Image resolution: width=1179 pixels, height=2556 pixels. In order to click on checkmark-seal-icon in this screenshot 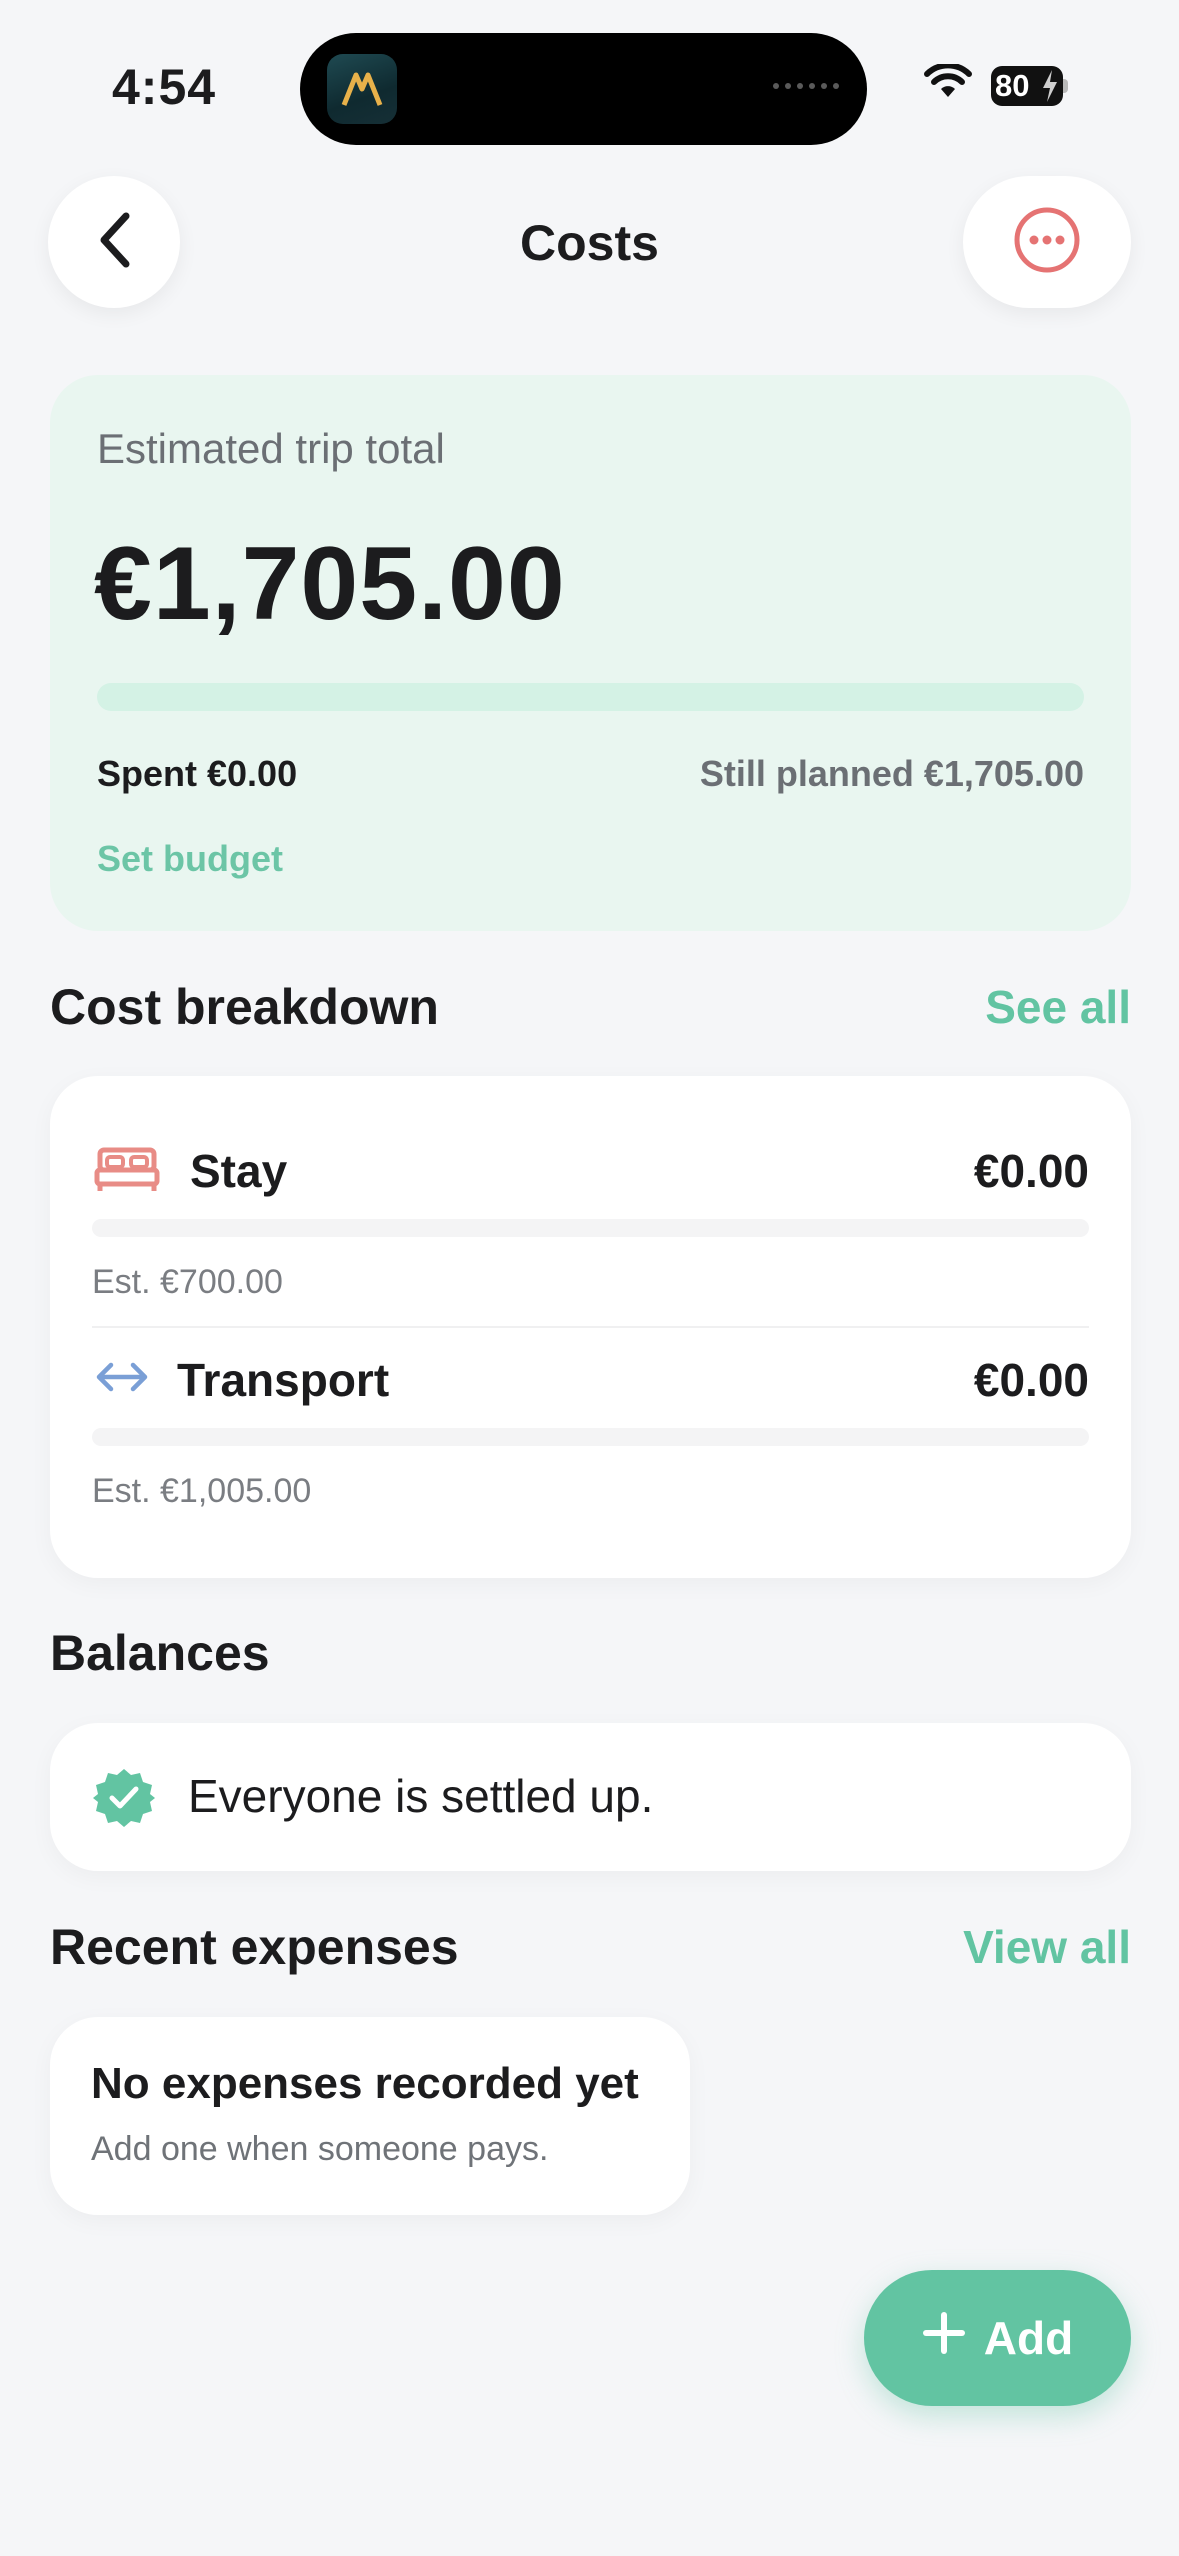, I will do `click(124, 1800)`.